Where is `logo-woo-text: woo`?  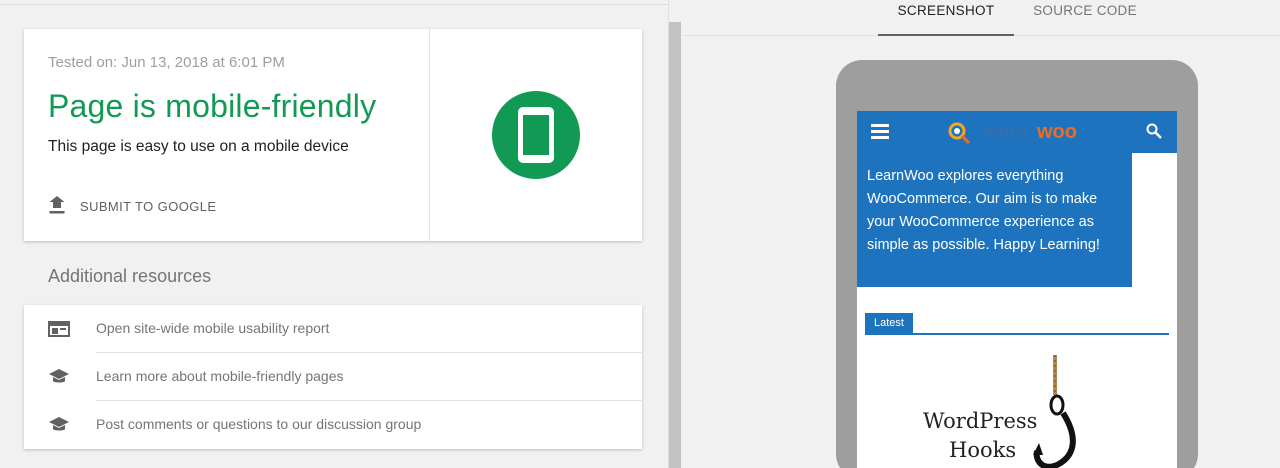 logo-woo-text: woo is located at coordinates (1057, 132).